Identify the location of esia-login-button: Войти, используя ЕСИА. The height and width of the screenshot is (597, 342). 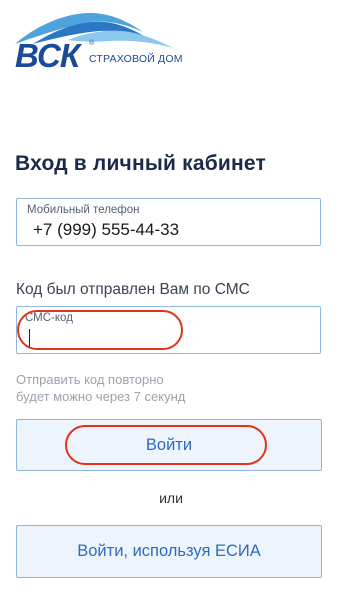
(169, 551).